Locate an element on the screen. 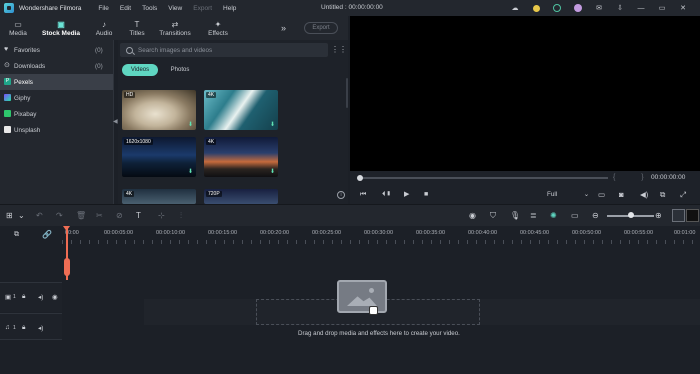 The width and height of the screenshot is (700, 374). sidebar-item-favorites: ♥ Favorites (0) is located at coordinates (56, 50).